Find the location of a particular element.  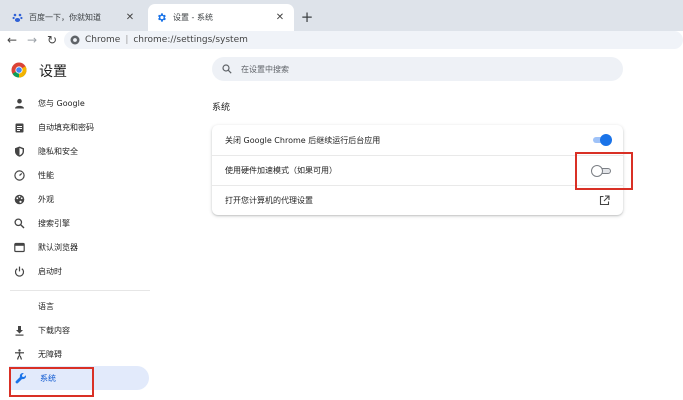

external-link-icon is located at coordinates (604, 200).